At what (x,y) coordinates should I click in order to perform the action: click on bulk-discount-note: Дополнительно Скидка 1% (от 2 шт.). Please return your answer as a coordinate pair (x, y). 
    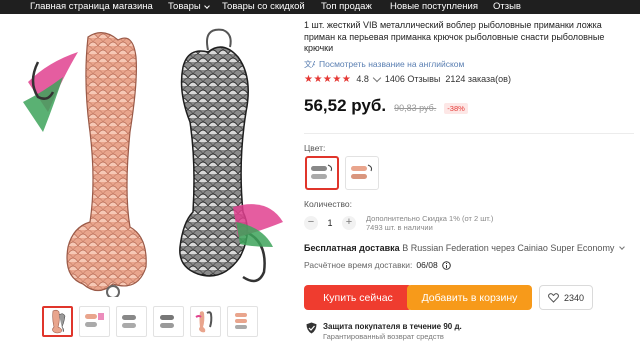
    Looking at the image, I should click on (430, 218).